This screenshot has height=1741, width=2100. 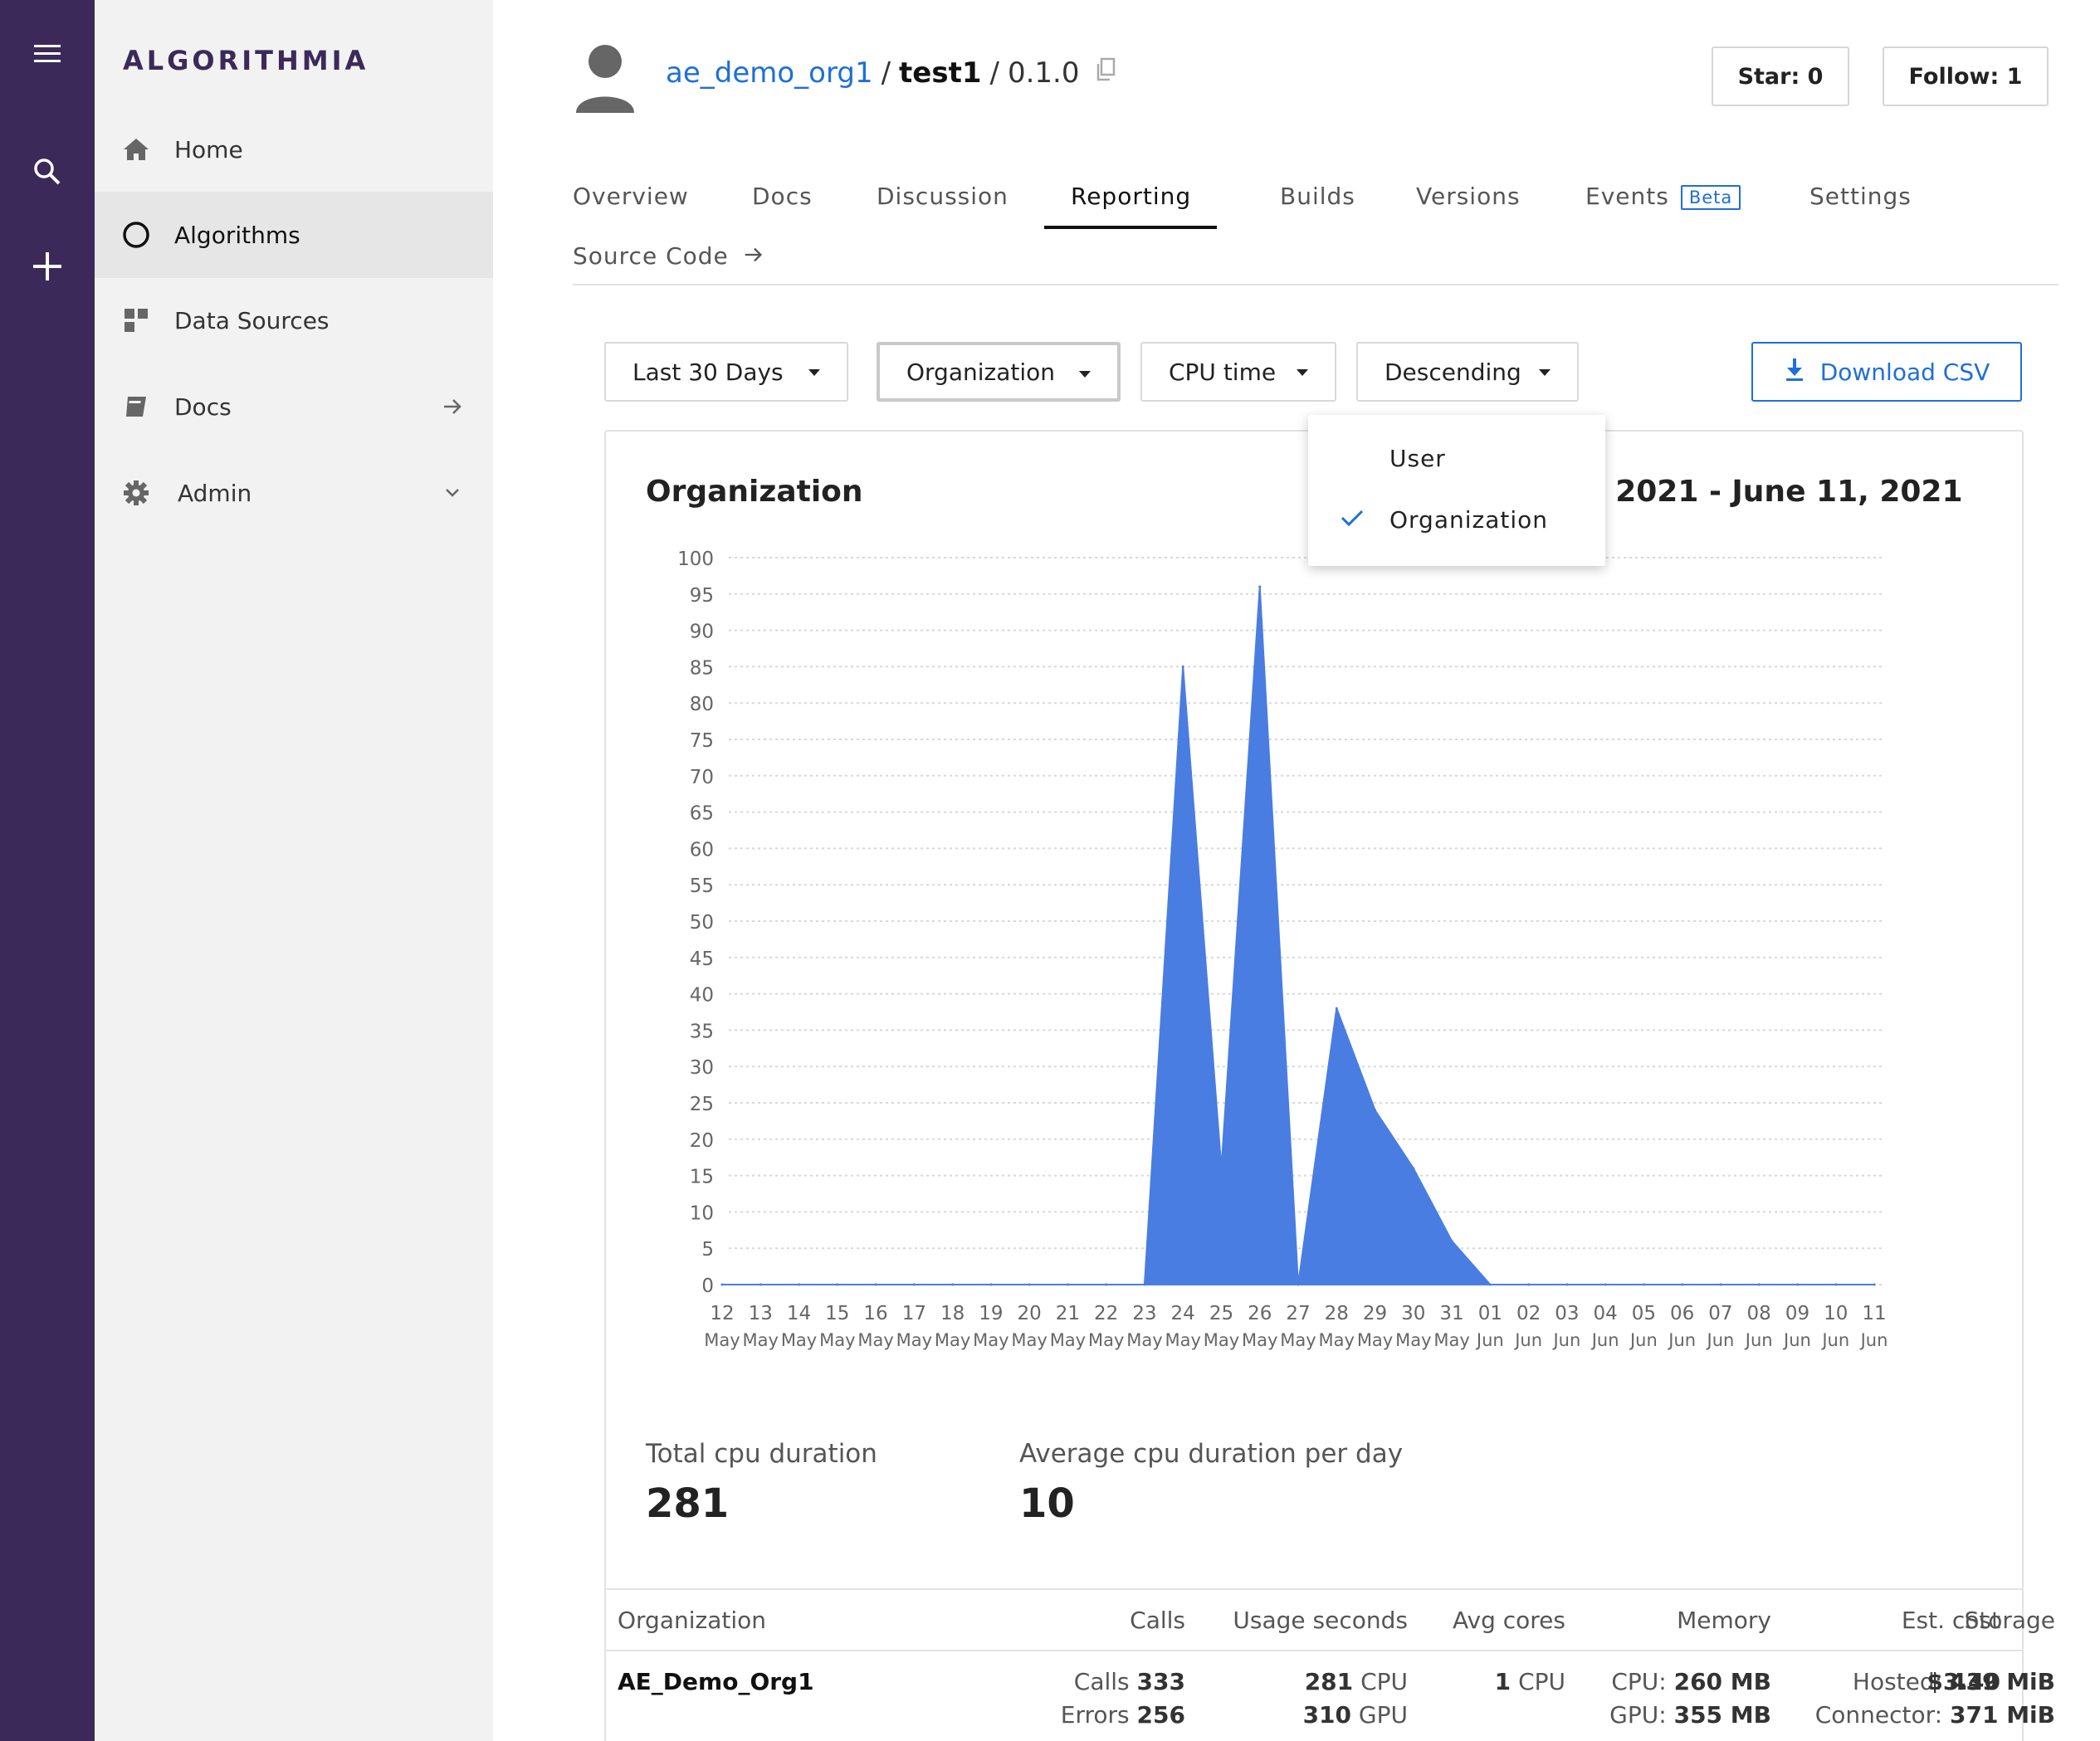 What do you see at coordinates (1327, 1715) in the screenshot?
I see `gpu-seconds-value: 310` at bounding box center [1327, 1715].